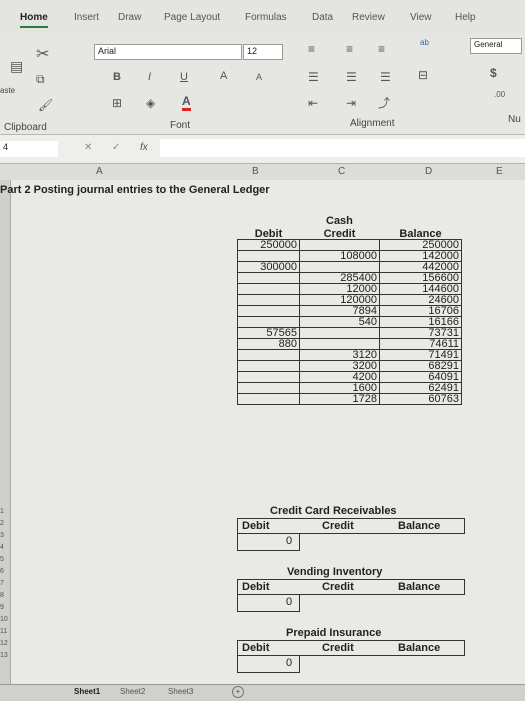 The width and height of the screenshot is (525, 701). Describe the element at coordinates (421, 17) in the screenshot. I see `tab-view: View` at that location.